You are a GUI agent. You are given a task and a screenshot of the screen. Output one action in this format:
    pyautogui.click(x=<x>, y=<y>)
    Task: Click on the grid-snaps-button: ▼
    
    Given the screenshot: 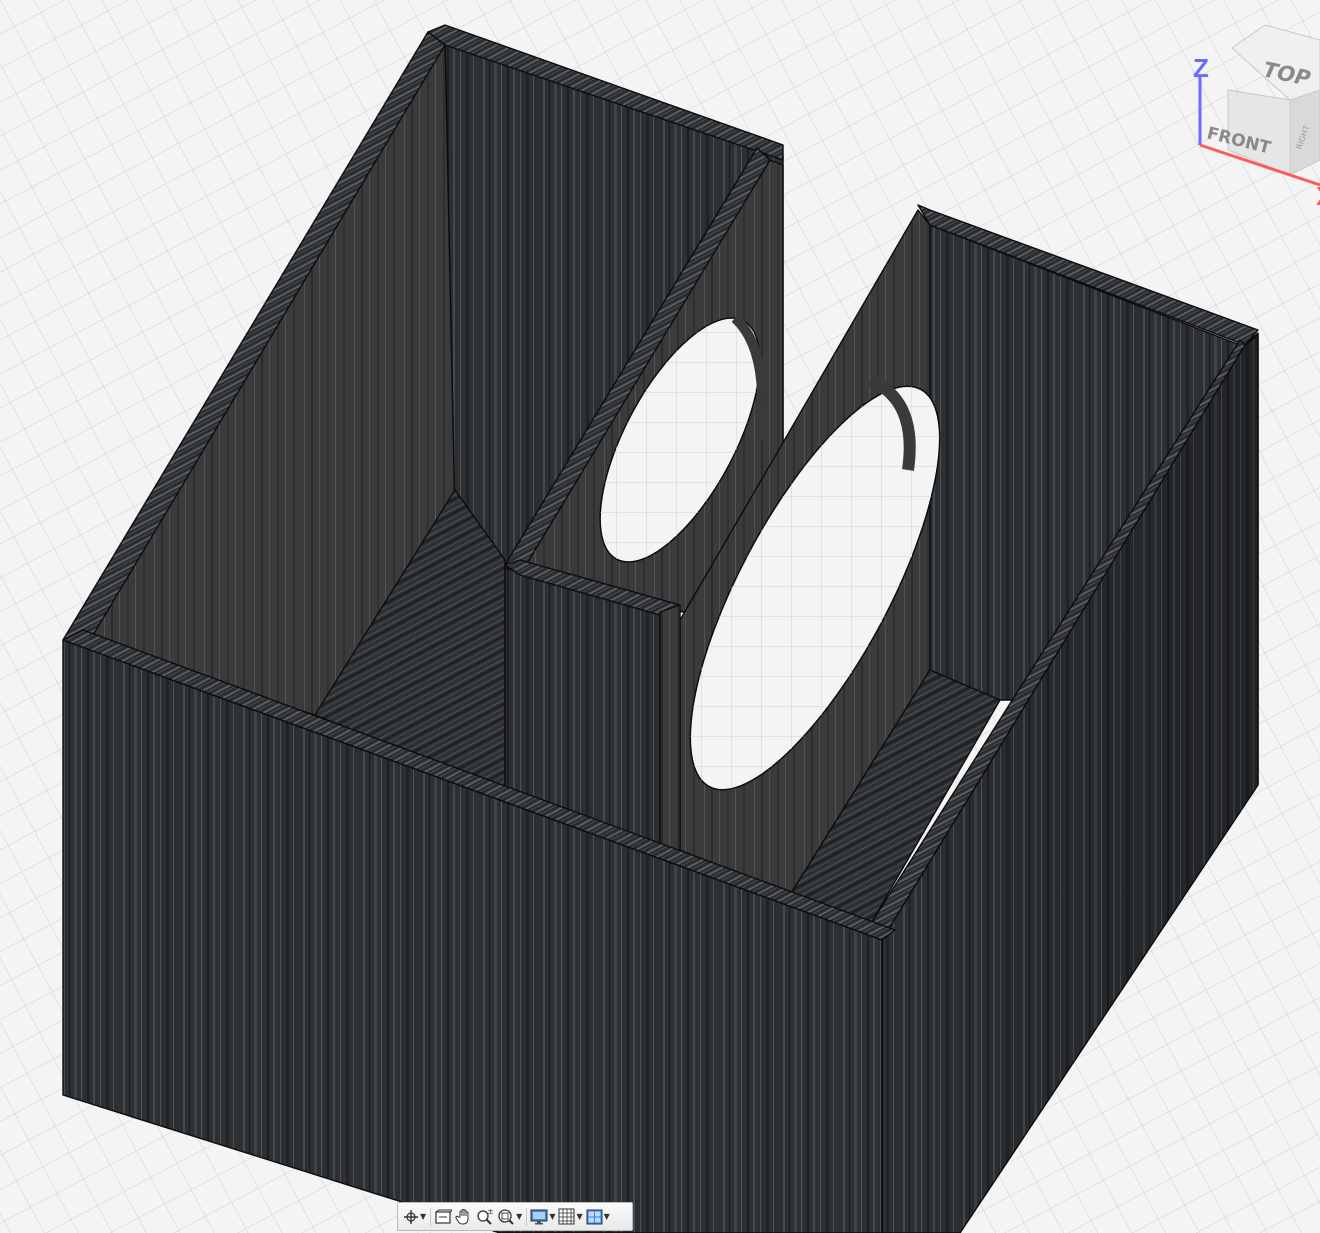 What is the action you would take?
    pyautogui.click(x=570, y=1217)
    